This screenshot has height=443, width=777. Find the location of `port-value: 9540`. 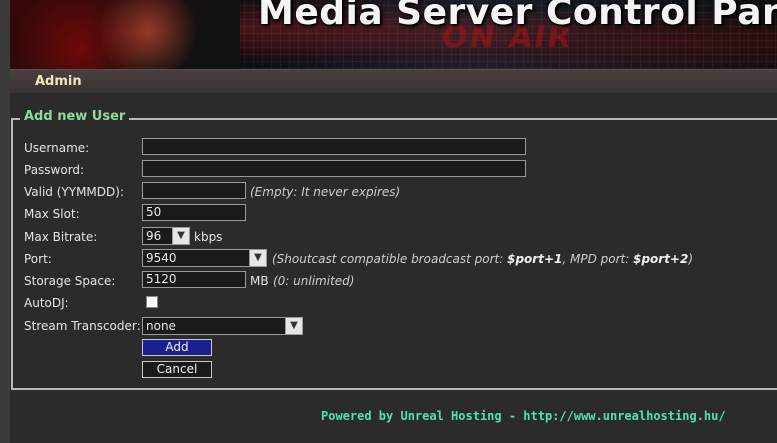

port-value: 9540 is located at coordinates (161, 258).